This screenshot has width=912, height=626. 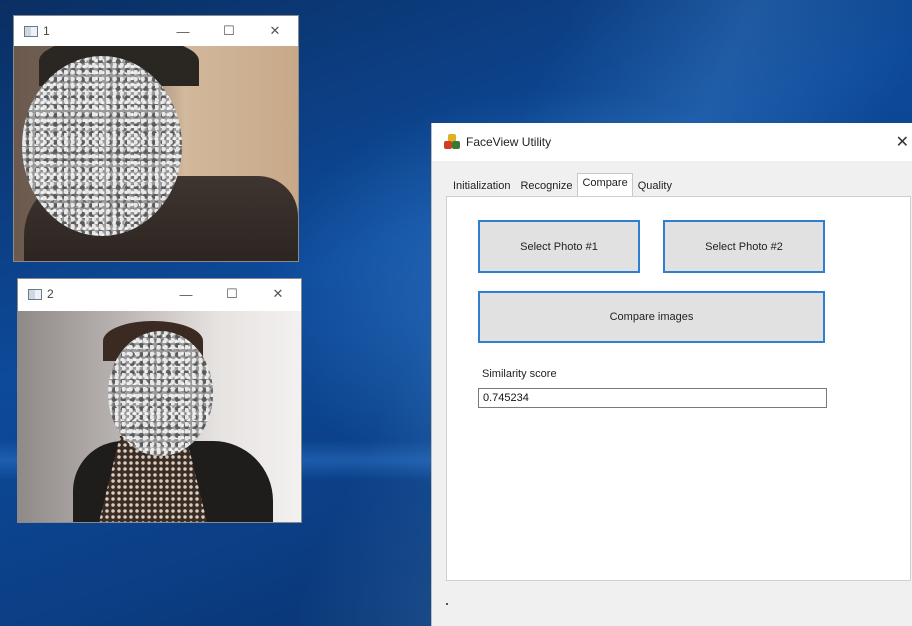 I want to click on tab-recognize: Recognize, so click(x=546, y=186).